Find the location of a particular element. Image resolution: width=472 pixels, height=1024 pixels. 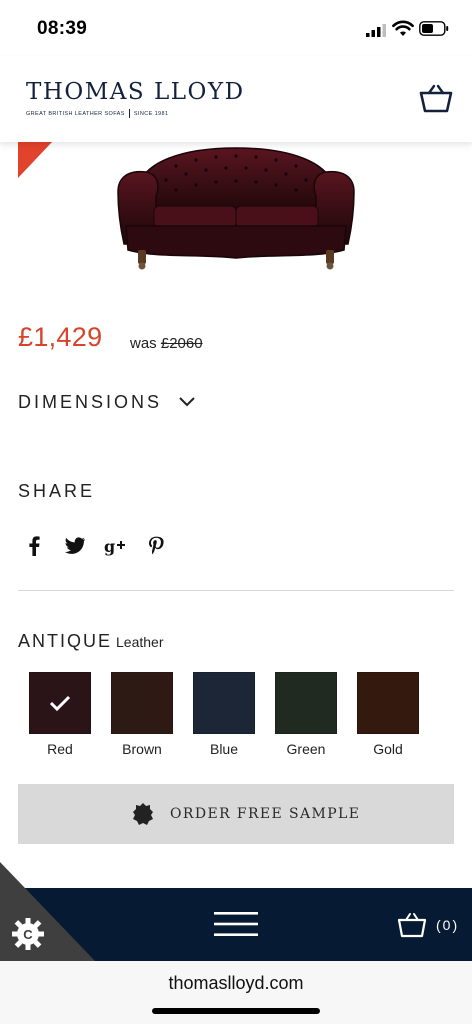

cookie-settings-icon: C is located at coordinates (28, 934).